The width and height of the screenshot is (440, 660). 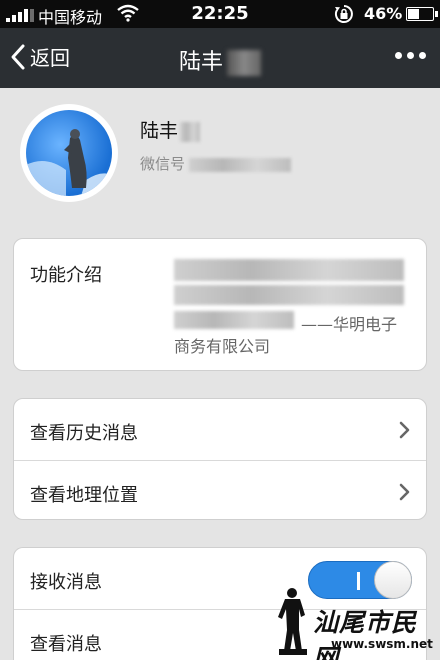 What do you see at coordinates (292, 621) in the screenshot?
I see `statue-silhouette-icon` at bounding box center [292, 621].